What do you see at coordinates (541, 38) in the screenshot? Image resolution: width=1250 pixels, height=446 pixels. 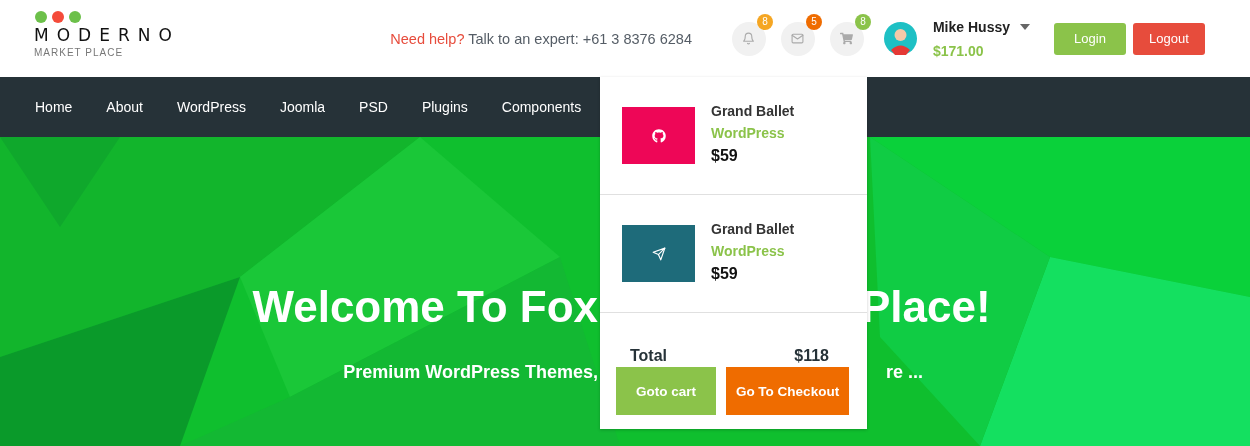 I see `help-text: Need help? Talk to an expert: +61 3 8376 6284` at bounding box center [541, 38].